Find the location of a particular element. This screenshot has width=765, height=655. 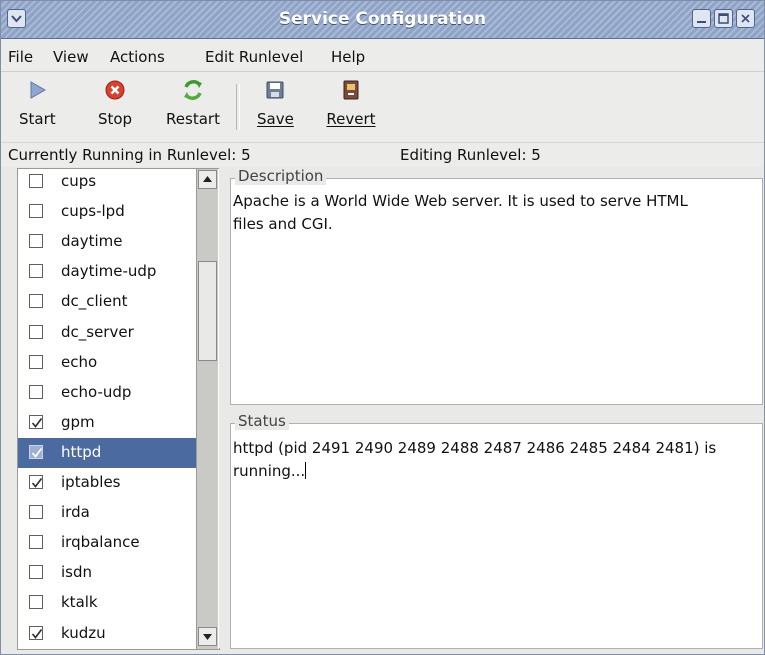

maximize-icon is located at coordinates (723, 18).